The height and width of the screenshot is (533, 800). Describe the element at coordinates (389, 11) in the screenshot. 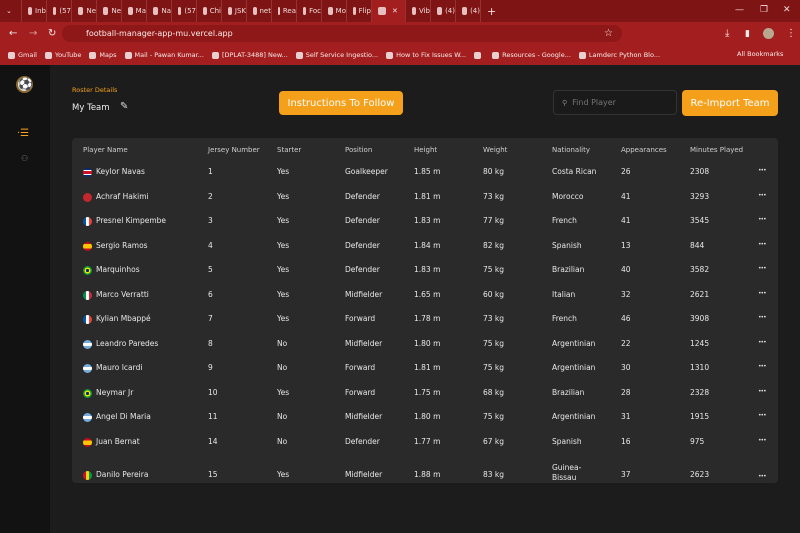

I see `browser-tab: ✕` at that location.